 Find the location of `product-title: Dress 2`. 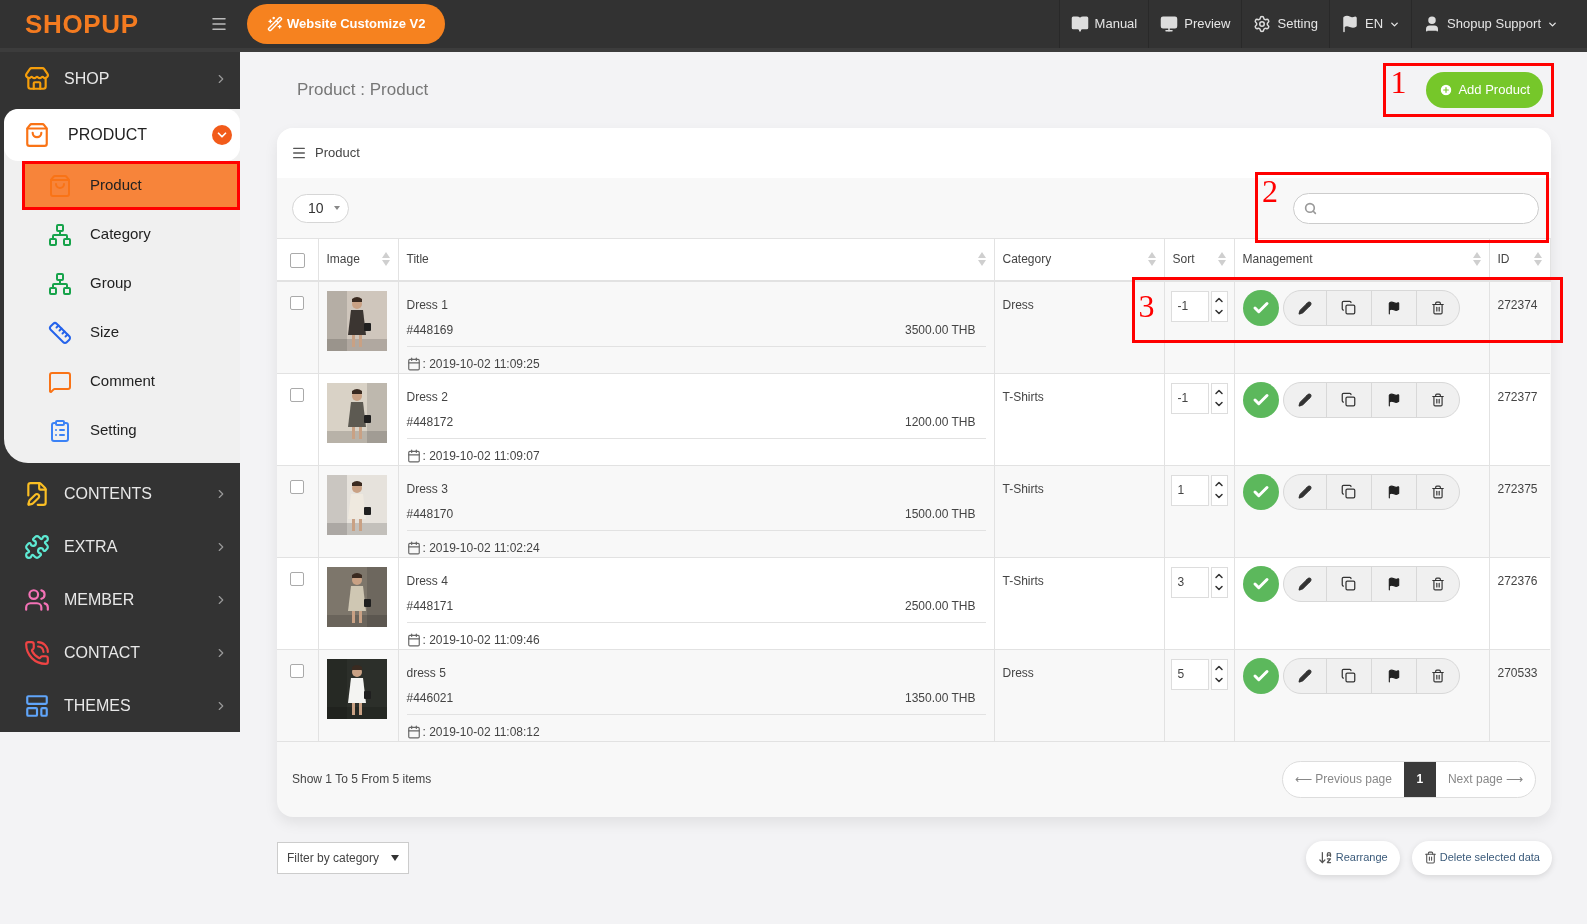

product-title: Dress 2 is located at coordinates (427, 396).